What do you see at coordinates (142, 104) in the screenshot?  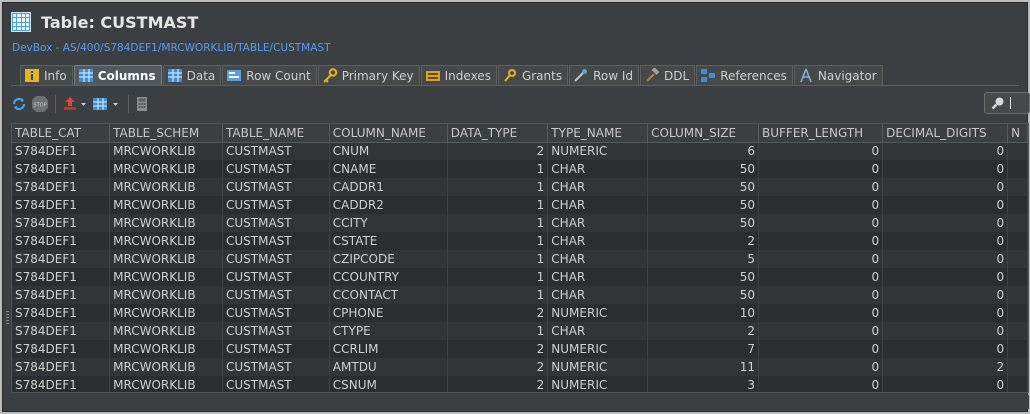 I see `calculator-icon` at bounding box center [142, 104].